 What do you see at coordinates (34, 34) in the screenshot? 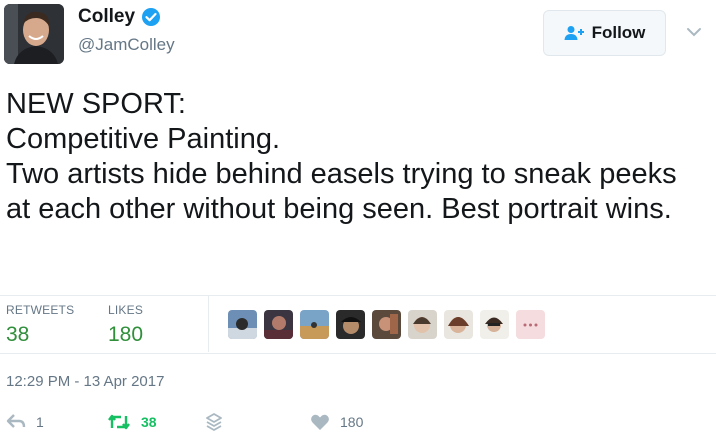
I see `avatar` at bounding box center [34, 34].